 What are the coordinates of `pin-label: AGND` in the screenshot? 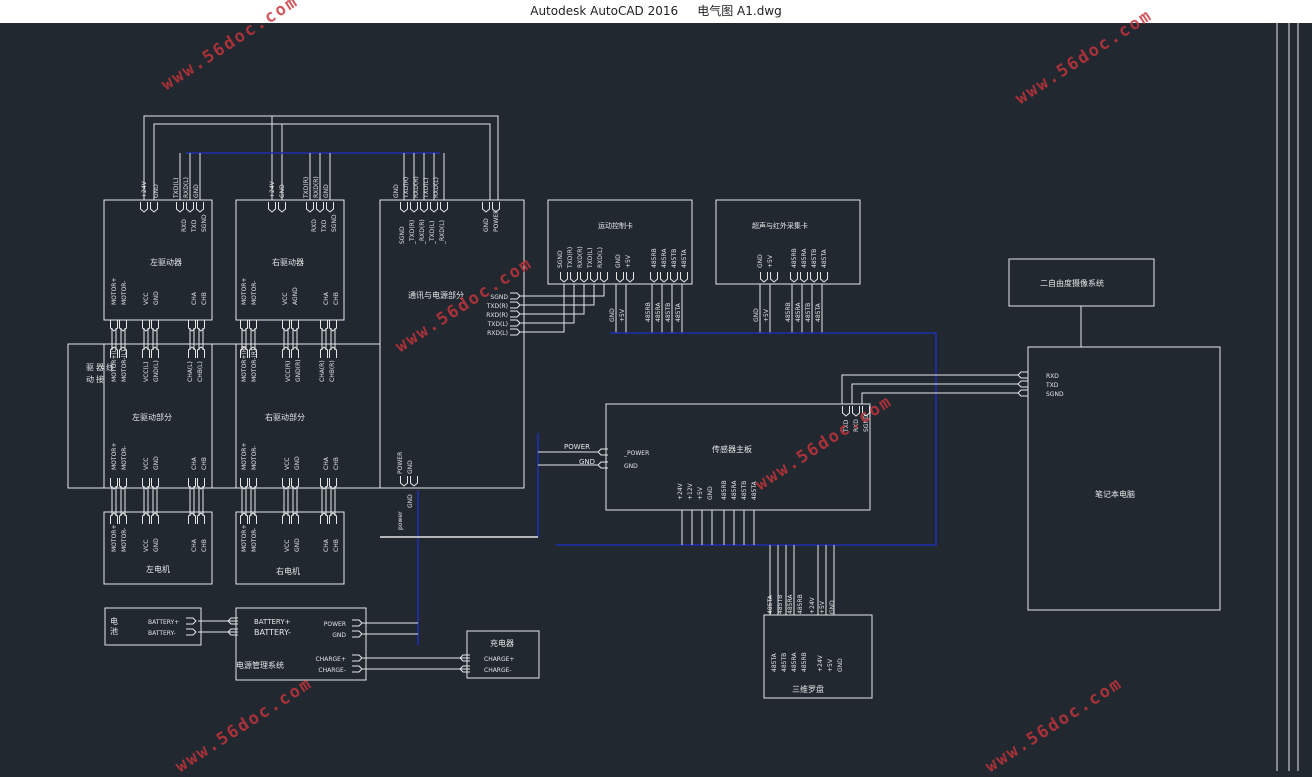 It's located at (295, 296).